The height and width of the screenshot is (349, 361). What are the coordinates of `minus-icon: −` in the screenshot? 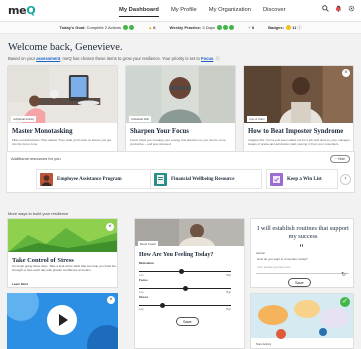 It's located at (336, 159).